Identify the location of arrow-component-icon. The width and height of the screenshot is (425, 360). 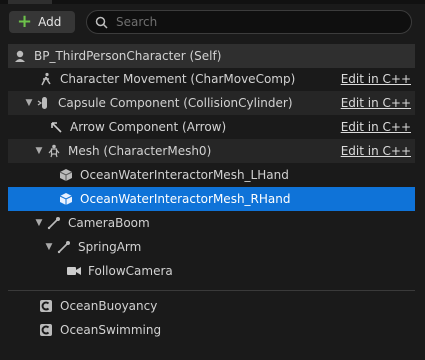
(56, 127).